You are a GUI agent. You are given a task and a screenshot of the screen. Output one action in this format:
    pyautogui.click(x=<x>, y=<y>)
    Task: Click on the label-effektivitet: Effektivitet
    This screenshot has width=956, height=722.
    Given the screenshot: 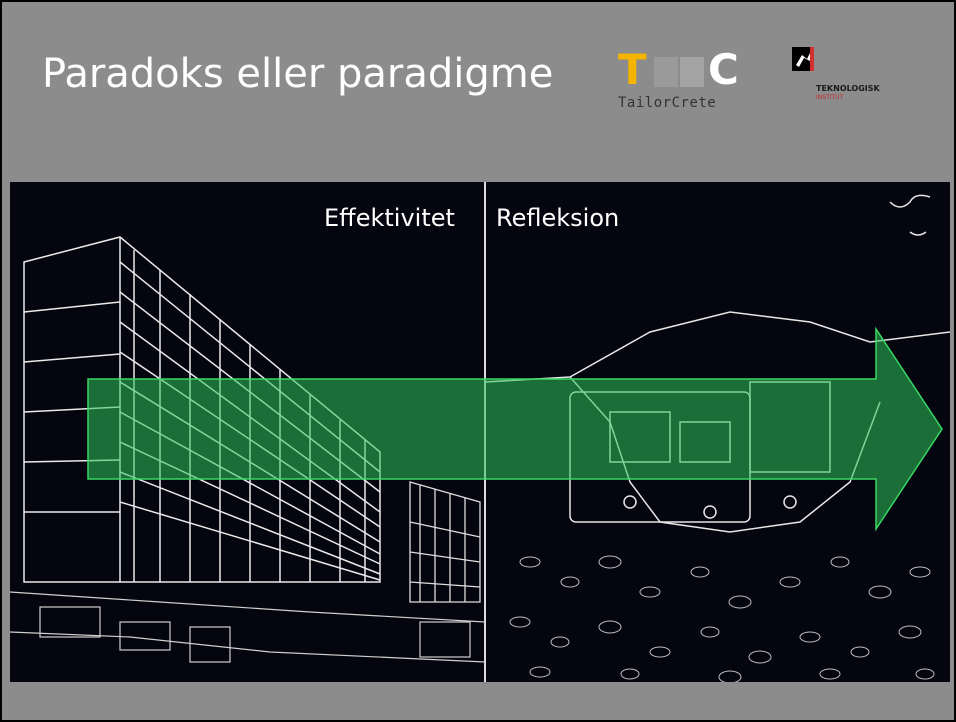 What is the action you would take?
    pyautogui.click(x=389, y=218)
    